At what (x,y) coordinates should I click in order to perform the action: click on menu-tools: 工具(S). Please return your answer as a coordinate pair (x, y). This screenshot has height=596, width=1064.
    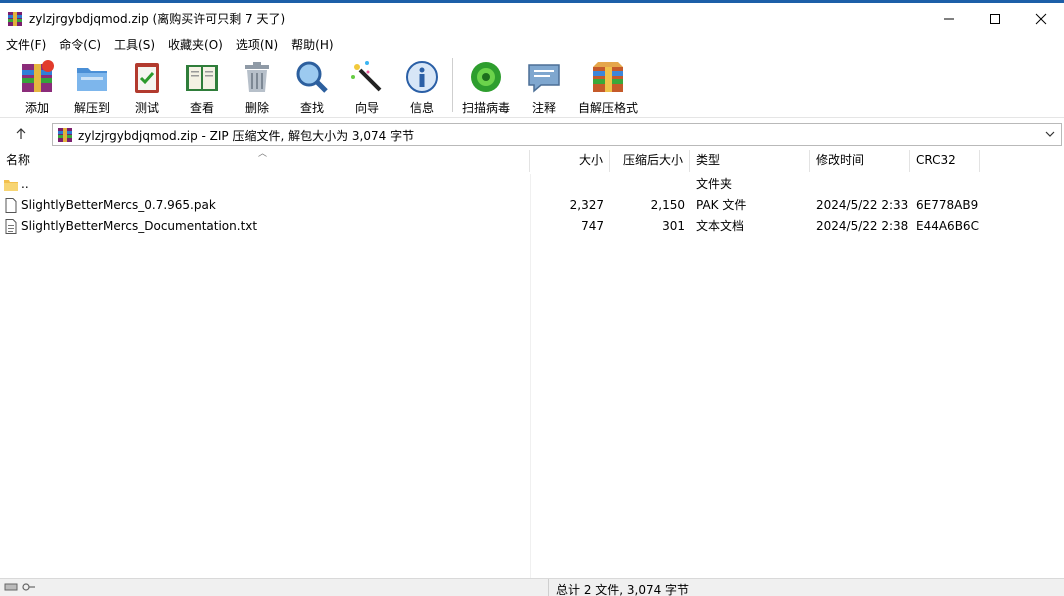
    Looking at the image, I should click on (134, 44).